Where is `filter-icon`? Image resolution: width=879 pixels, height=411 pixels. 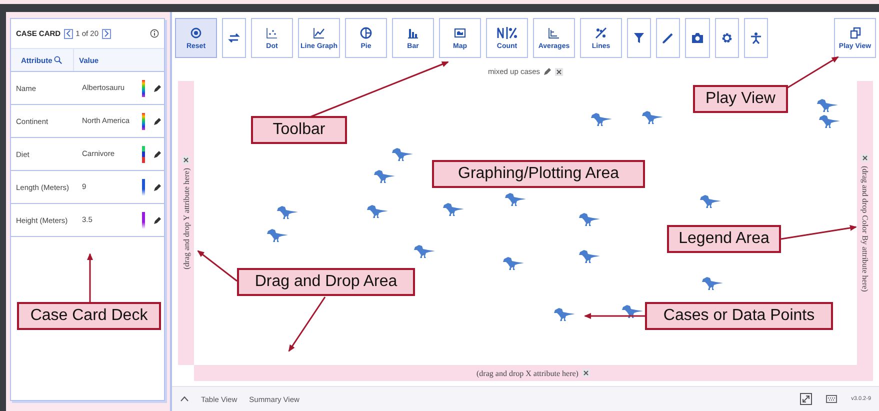 filter-icon is located at coordinates (639, 38).